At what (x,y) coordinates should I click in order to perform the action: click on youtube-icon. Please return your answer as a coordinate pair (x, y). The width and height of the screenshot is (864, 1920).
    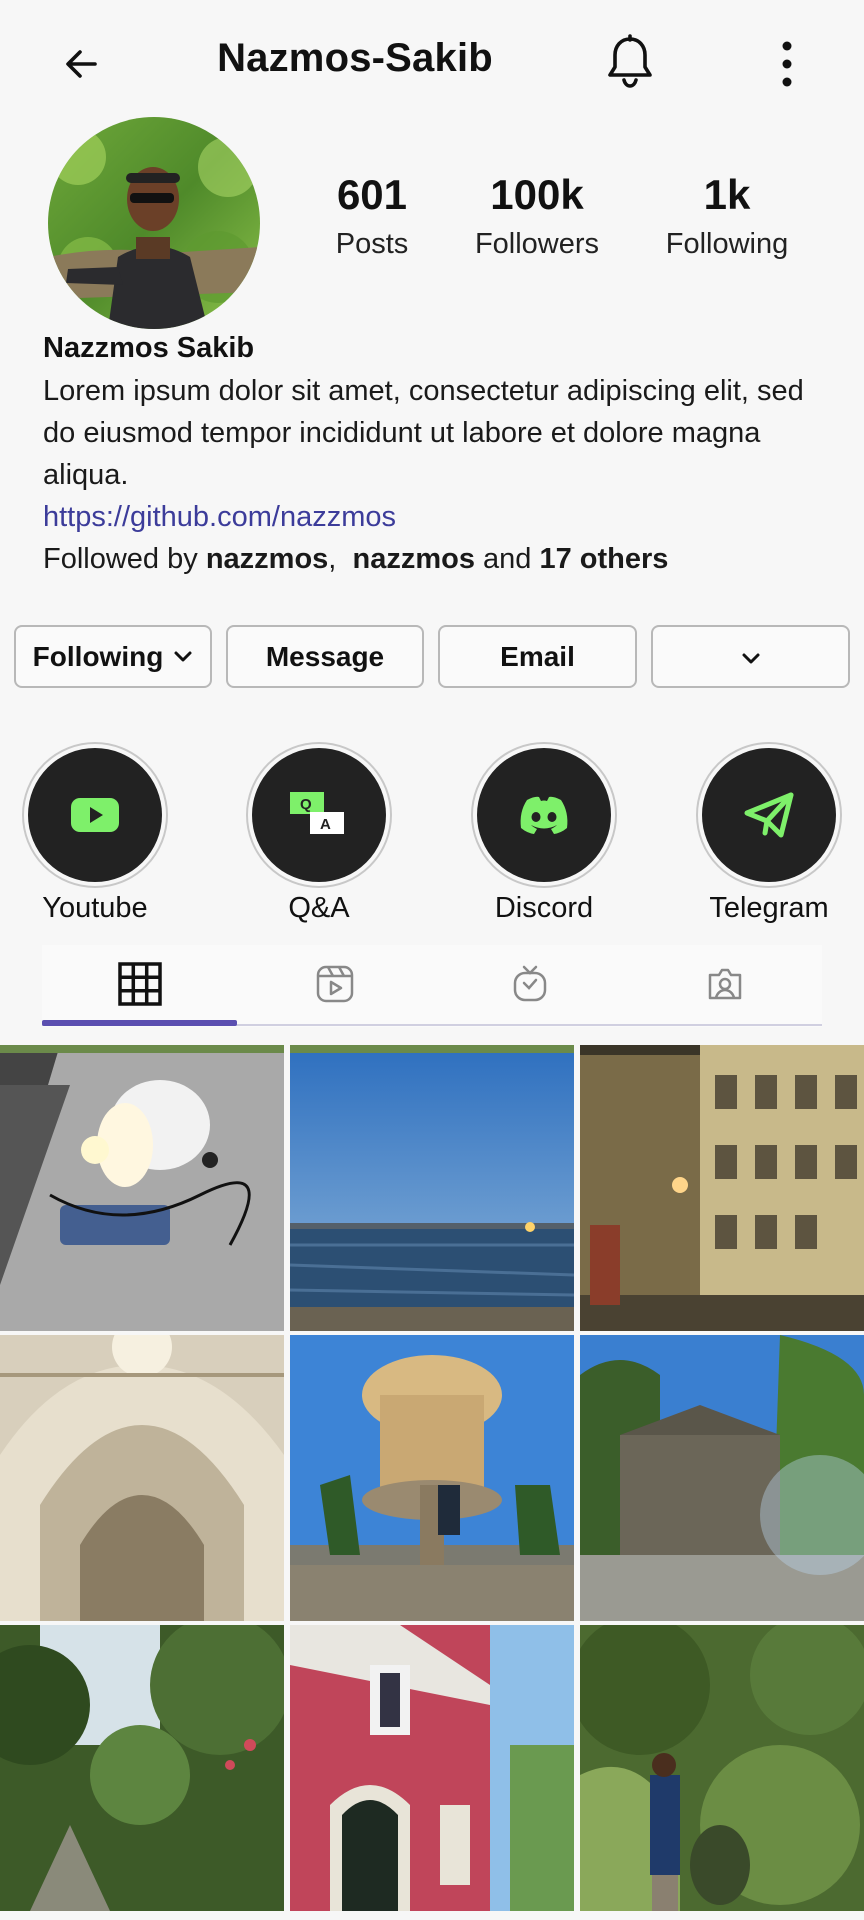
    Looking at the image, I should click on (95, 815).